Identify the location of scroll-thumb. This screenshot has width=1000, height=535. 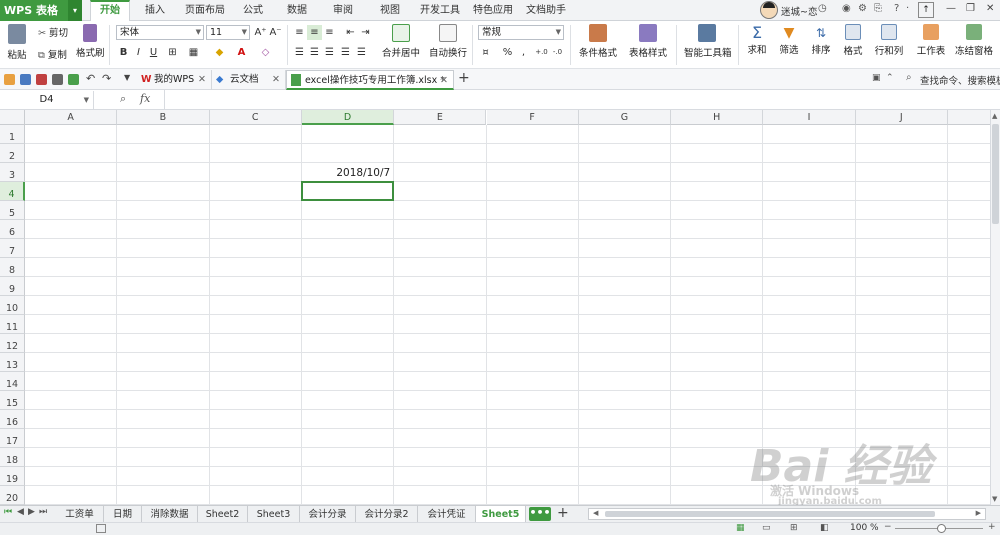
(770, 514).